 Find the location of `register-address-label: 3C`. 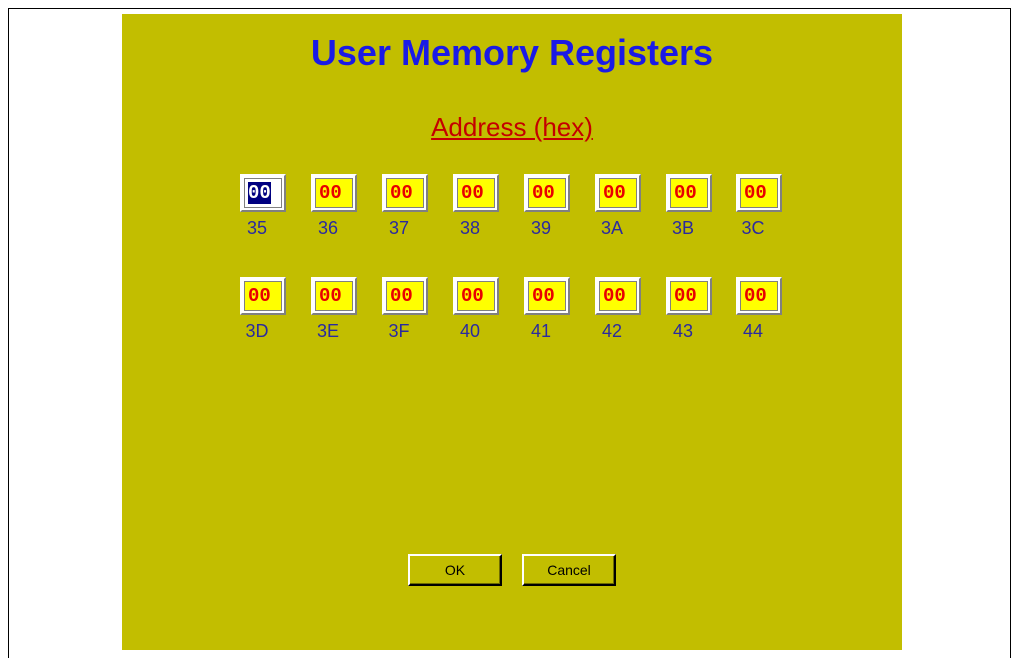

register-address-label: 3C is located at coordinates (753, 228).